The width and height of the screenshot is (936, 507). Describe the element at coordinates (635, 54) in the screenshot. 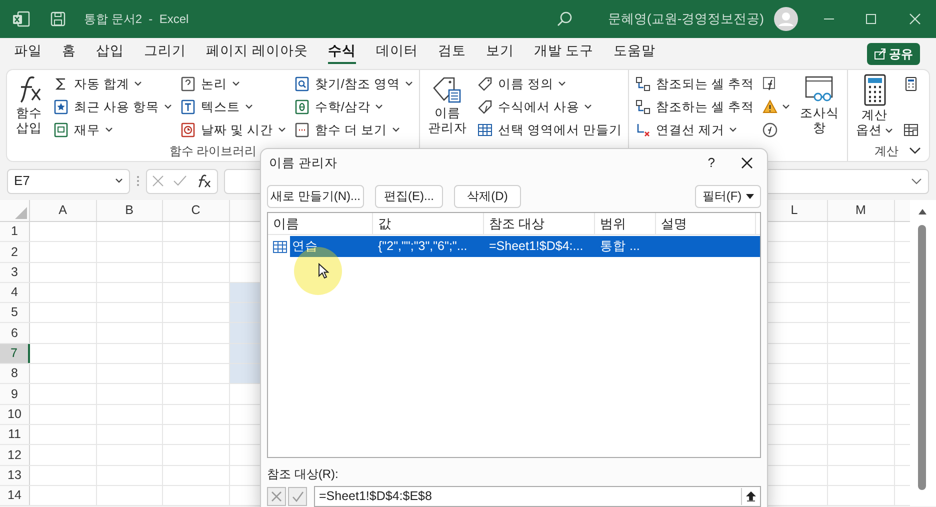

I see `ribbon-tab: 도움말` at that location.